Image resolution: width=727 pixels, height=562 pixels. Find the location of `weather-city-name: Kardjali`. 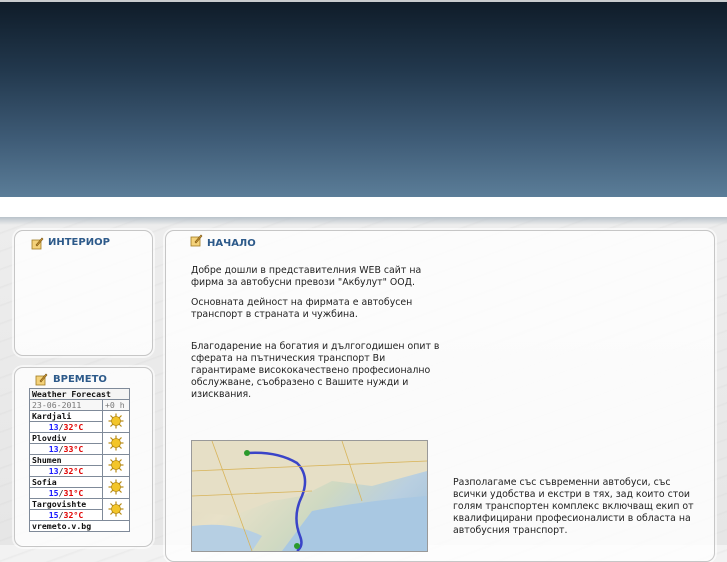

weather-city-name: Kardjali is located at coordinates (66, 416).